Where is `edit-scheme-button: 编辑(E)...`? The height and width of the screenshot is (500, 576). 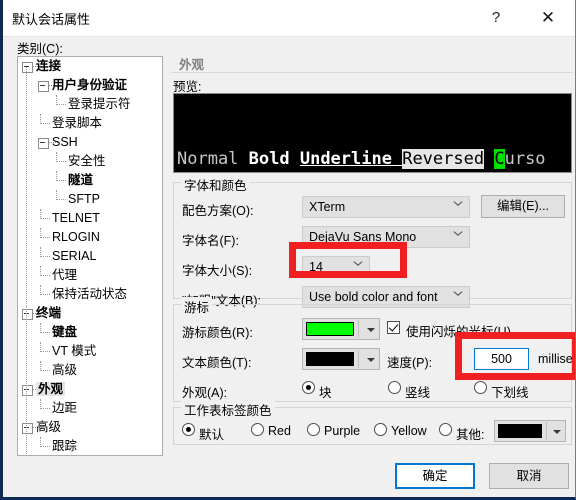 edit-scheme-button: 编辑(E)... is located at coordinates (523, 206).